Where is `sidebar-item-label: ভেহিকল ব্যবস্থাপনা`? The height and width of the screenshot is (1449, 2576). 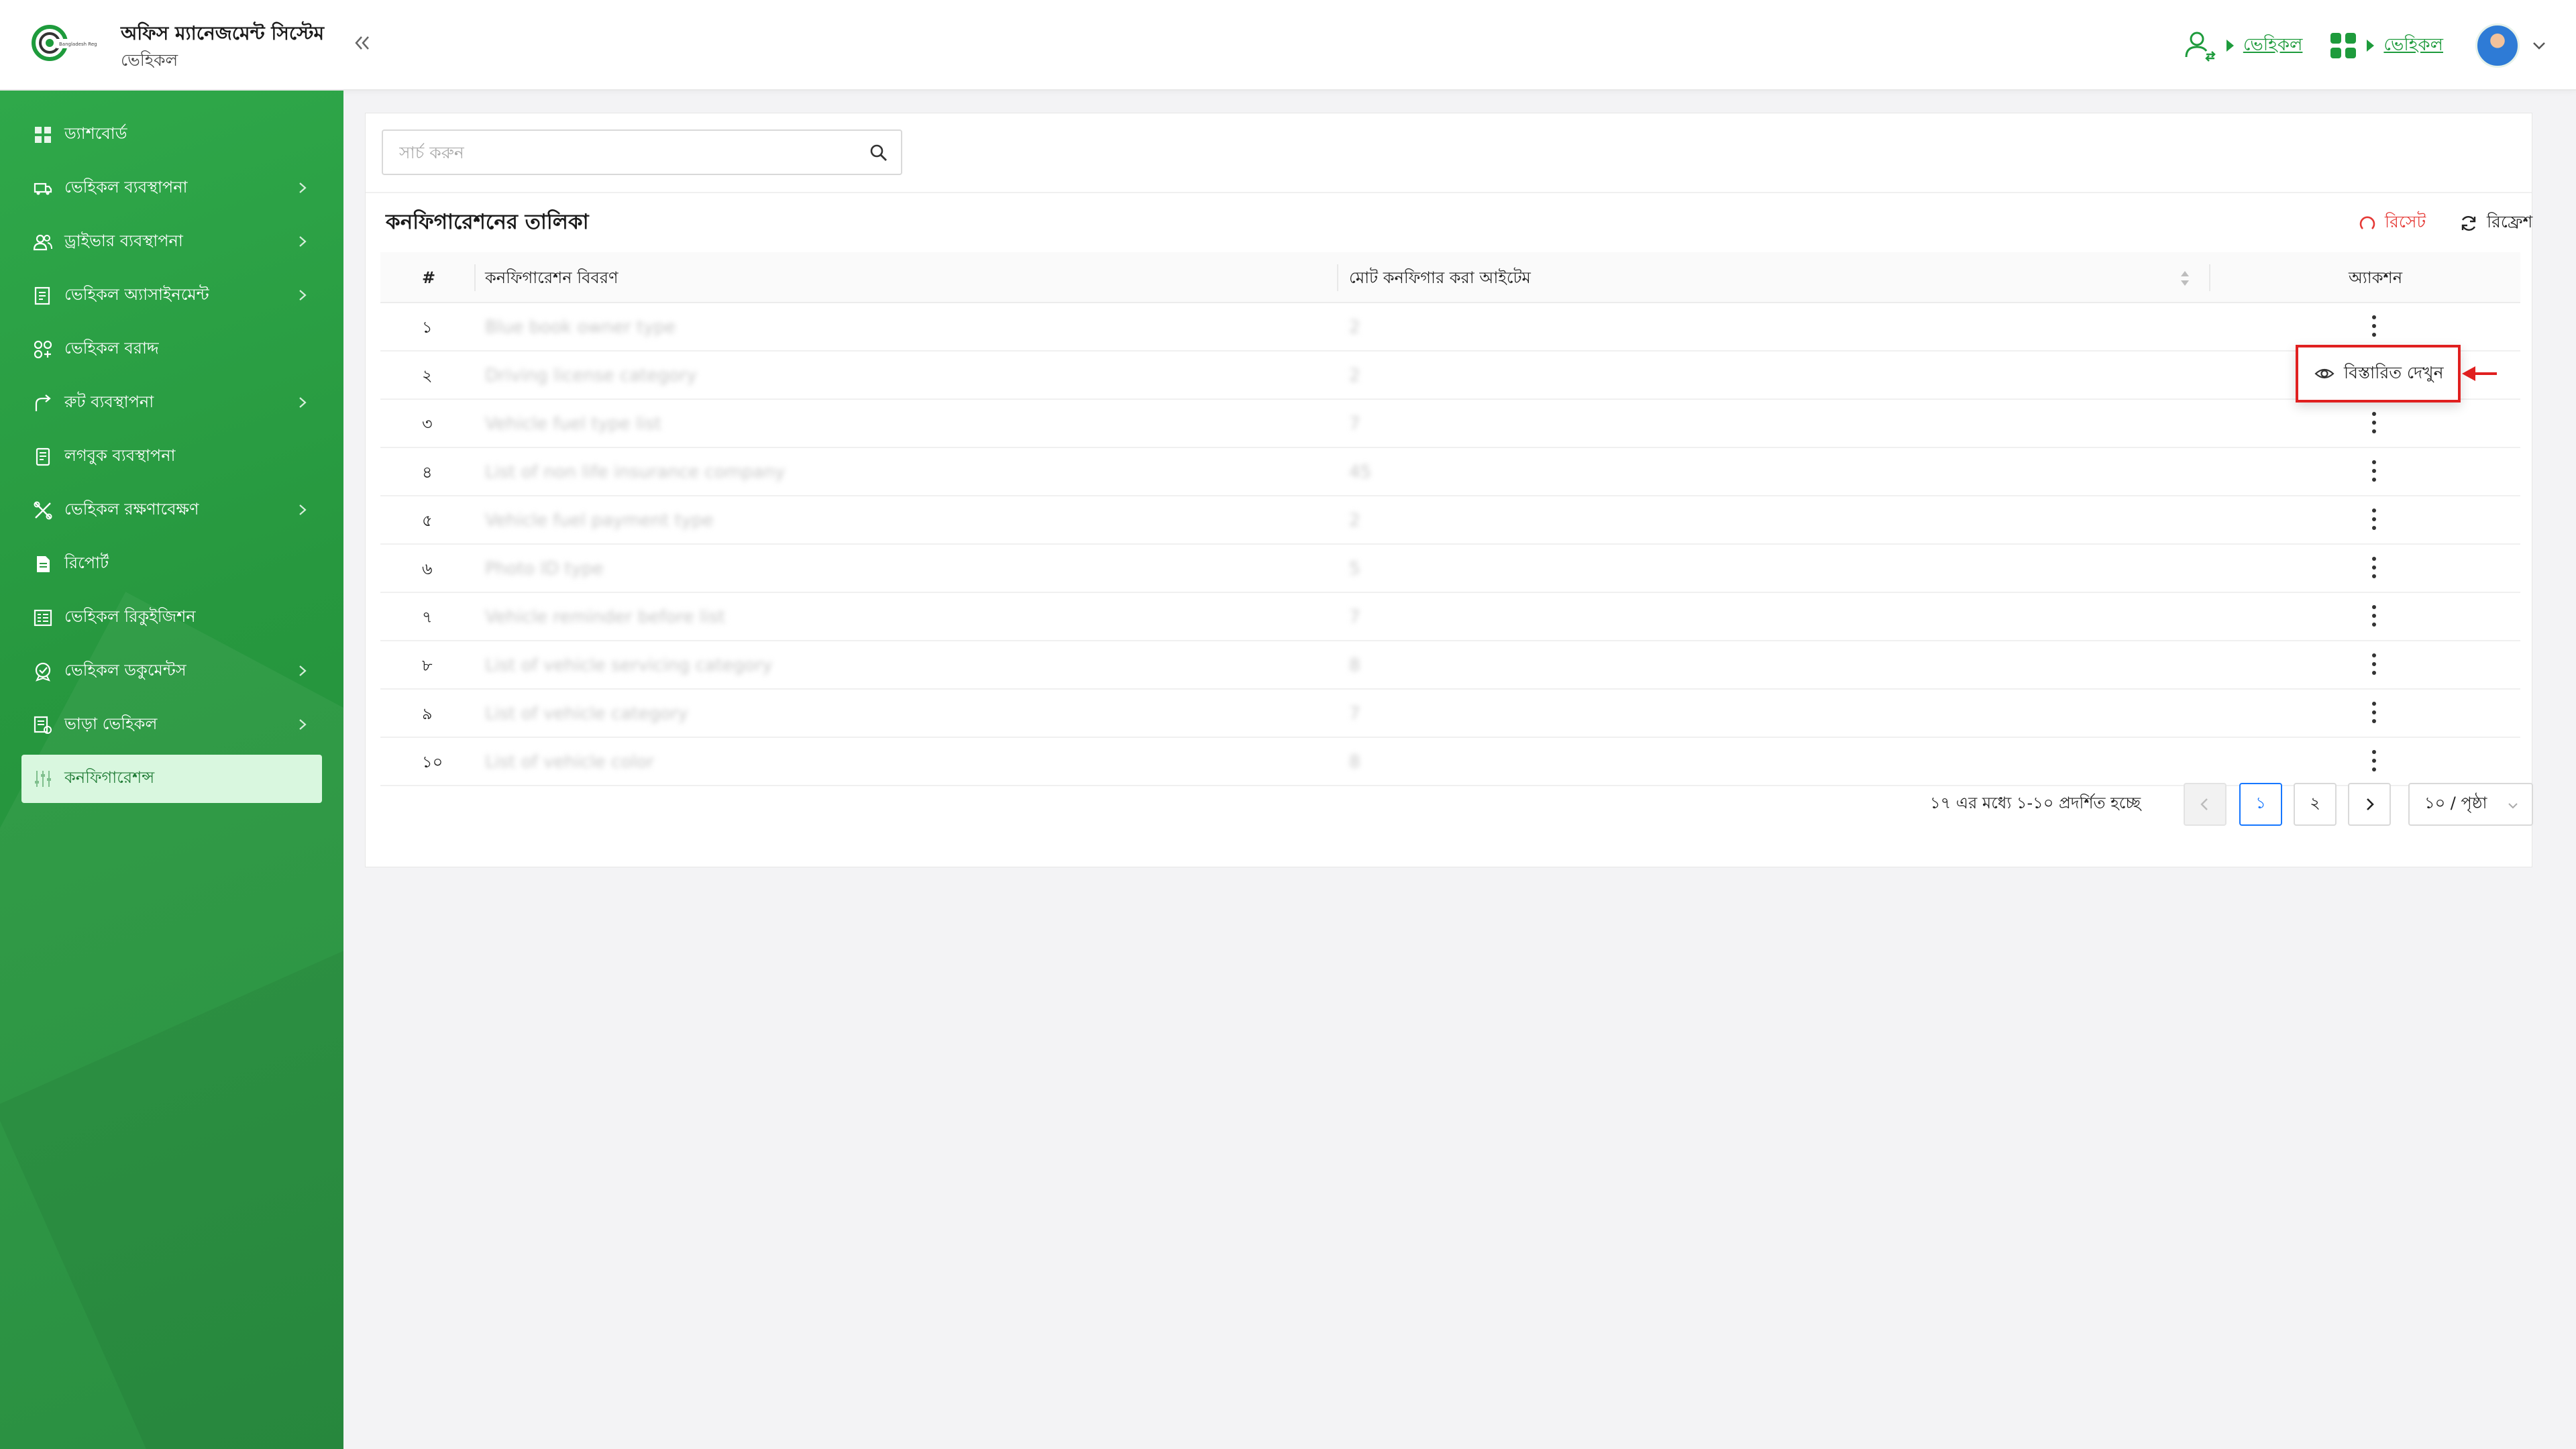
sidebar-item-label: ভেহিকল ব্যবস্থাপনা is located at coordinates (126, 187).